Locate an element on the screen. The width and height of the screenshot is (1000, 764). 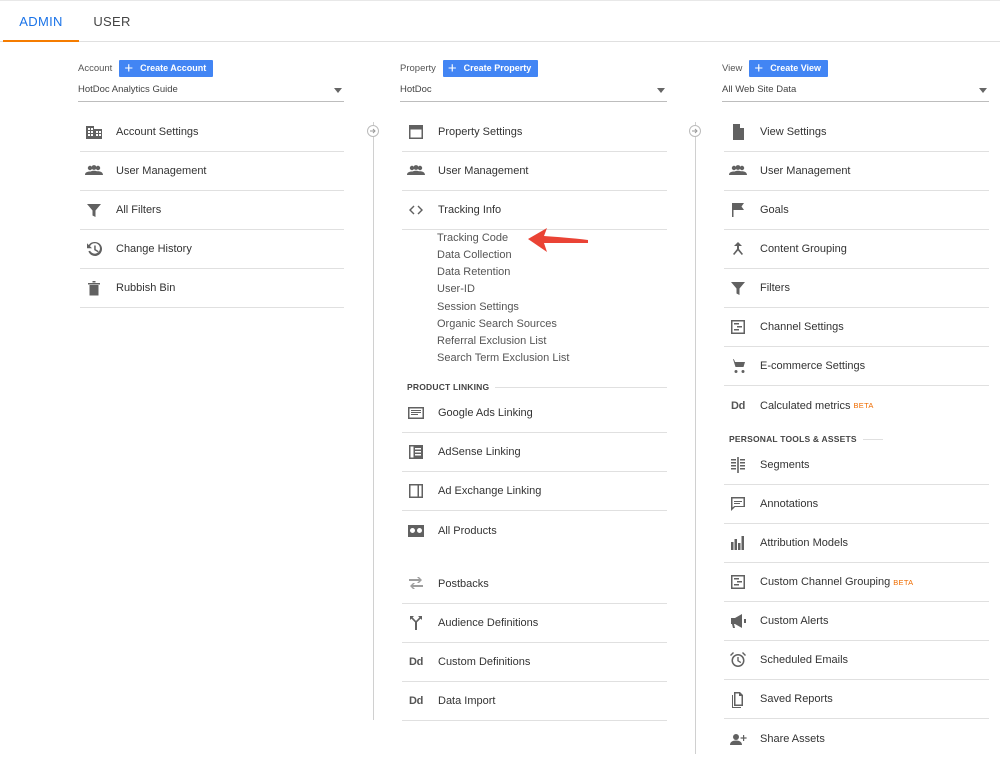
property-user-management-item: User Management is located at coordinates (534, 171).